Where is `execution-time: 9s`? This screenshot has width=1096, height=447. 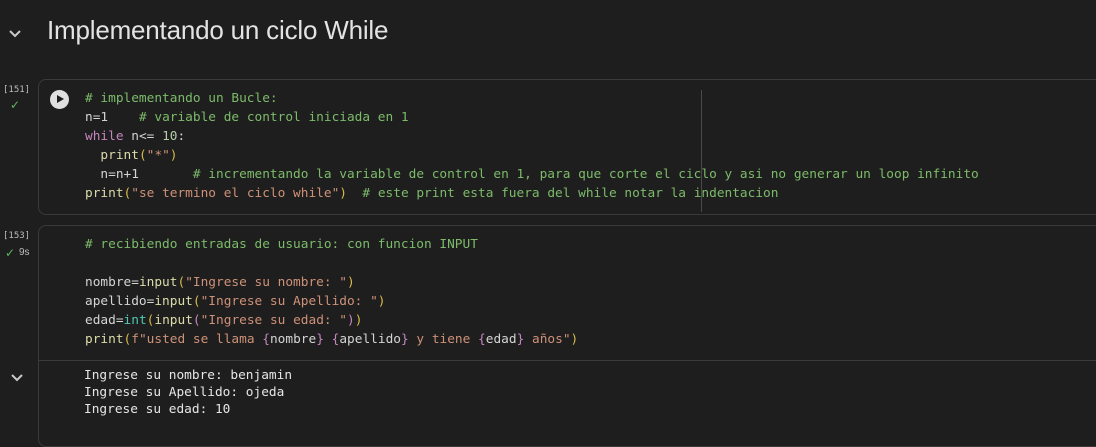 execution-time: 9s is located at coordinates (24, 252).